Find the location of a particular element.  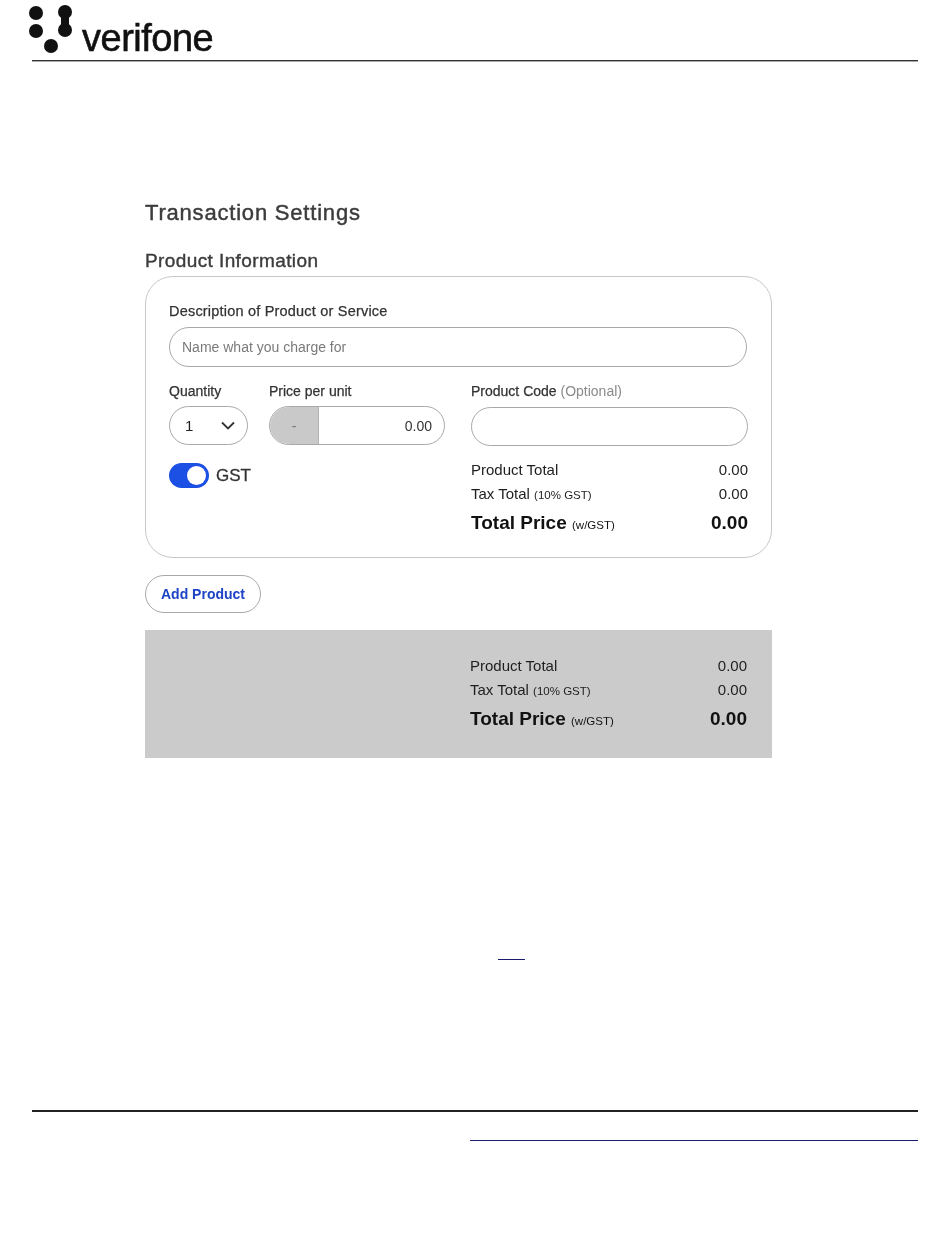

add-product-button: Add Product is located at coordinates (203, 594).